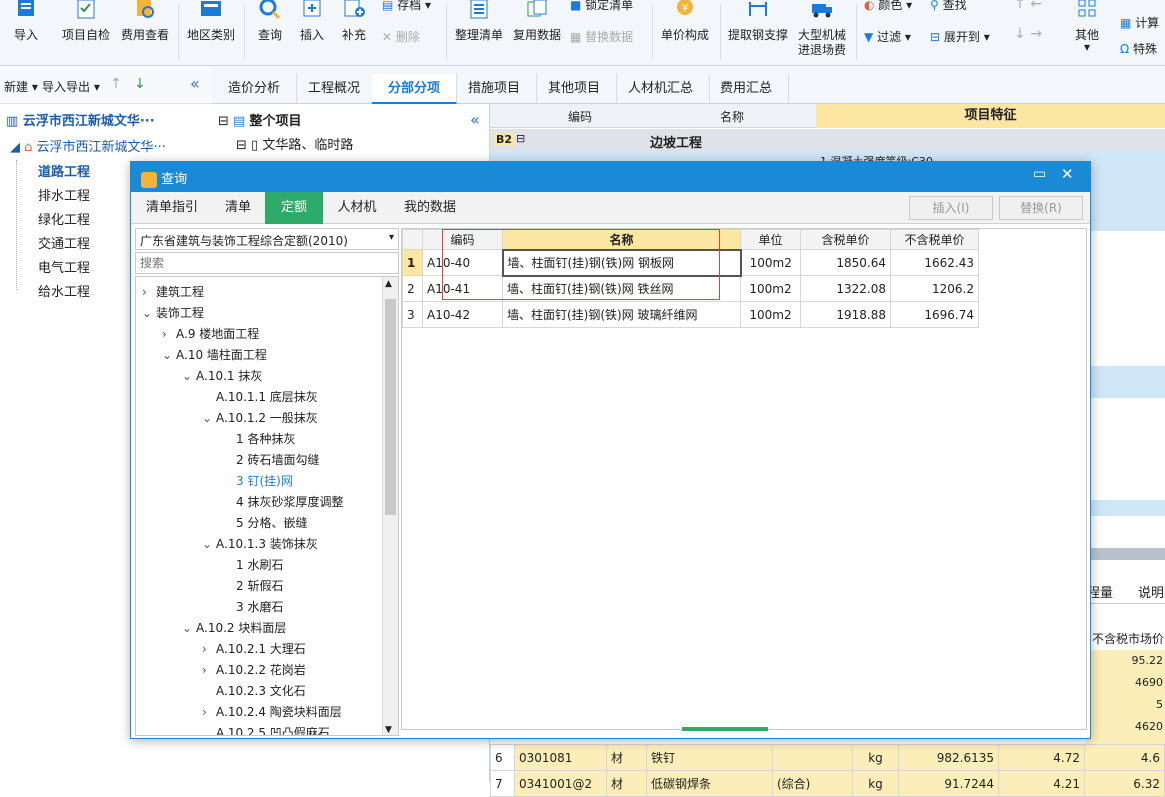 The image size is (1165, 797). I want to click on import-button: 导入, so click(26, 33).